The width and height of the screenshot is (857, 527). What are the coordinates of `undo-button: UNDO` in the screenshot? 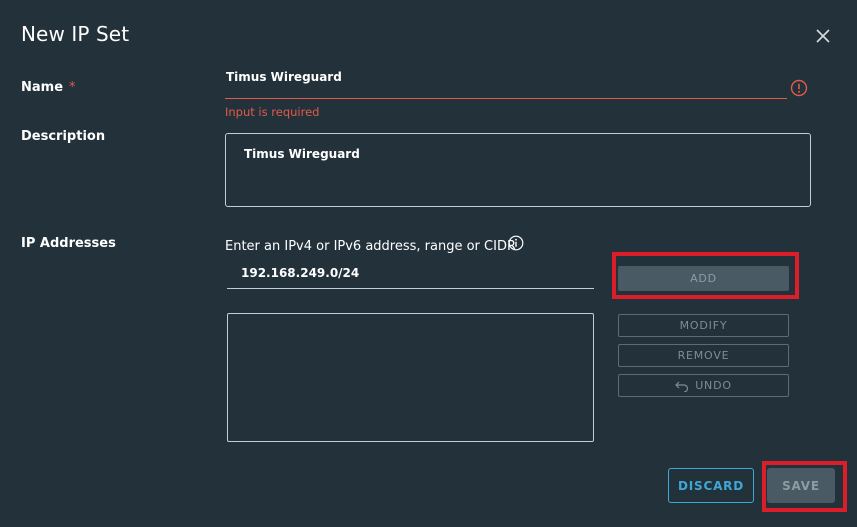 It's located at (703, 385).